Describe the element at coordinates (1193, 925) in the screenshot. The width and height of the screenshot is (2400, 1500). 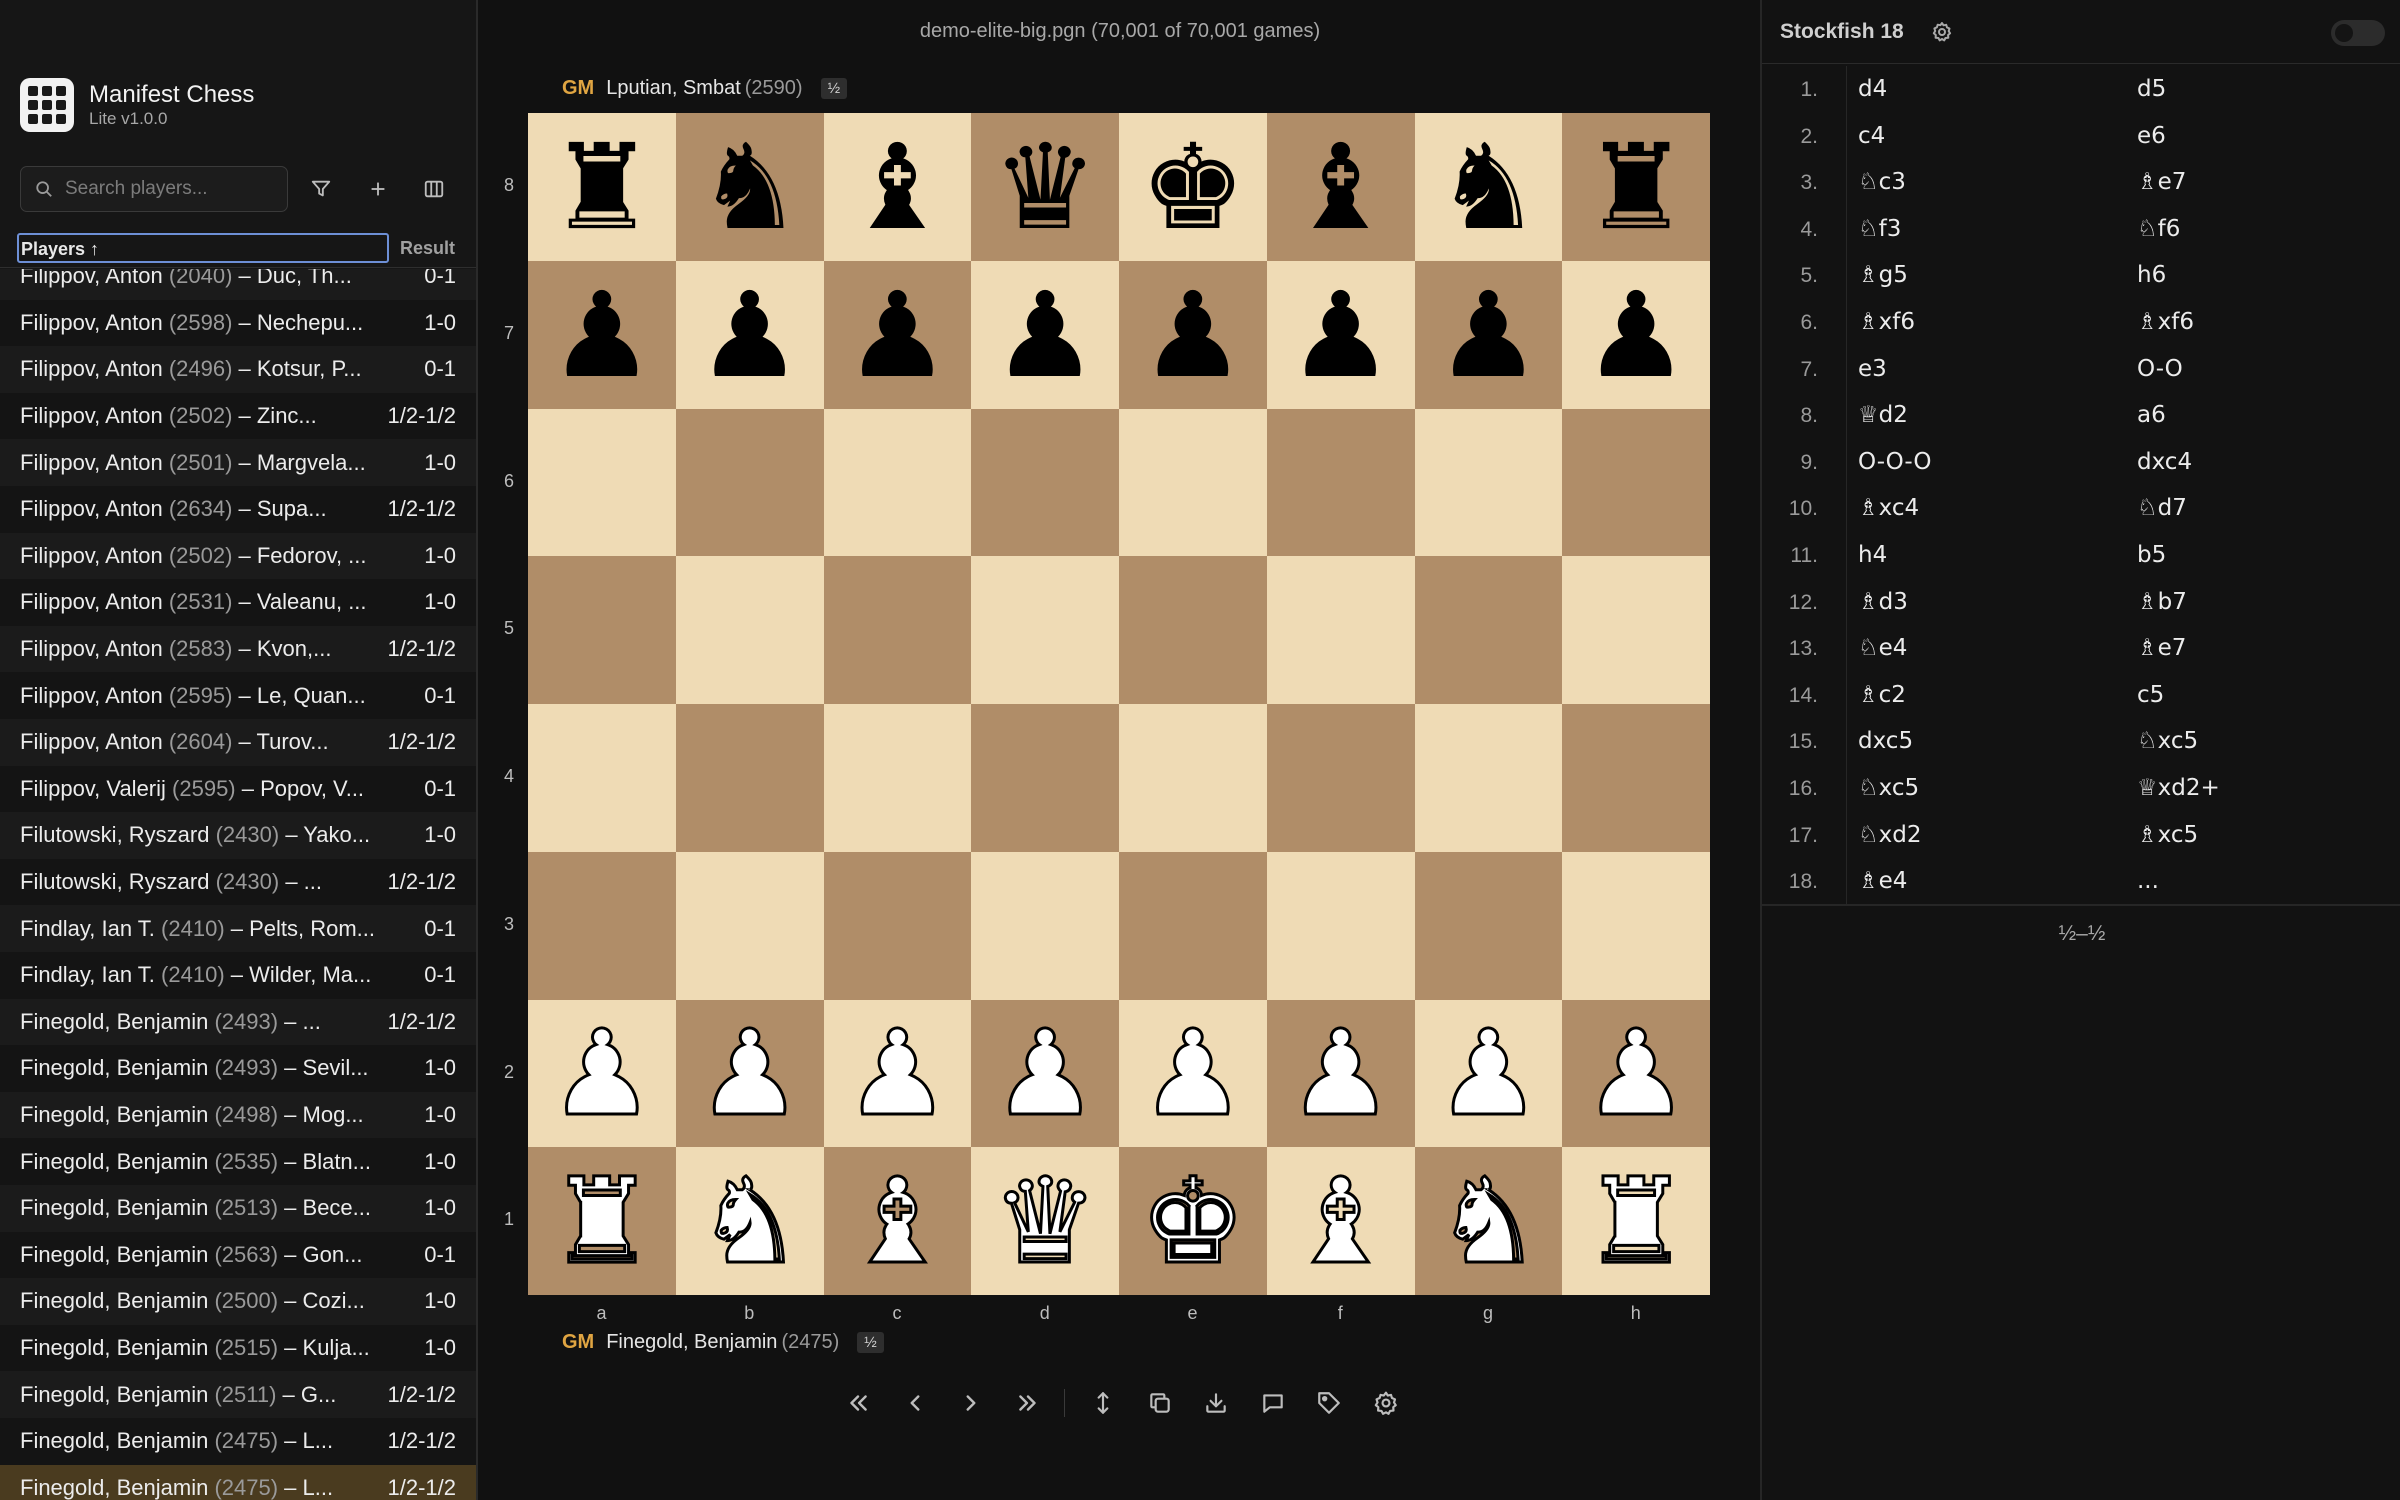
I see `square-e3` at that location.